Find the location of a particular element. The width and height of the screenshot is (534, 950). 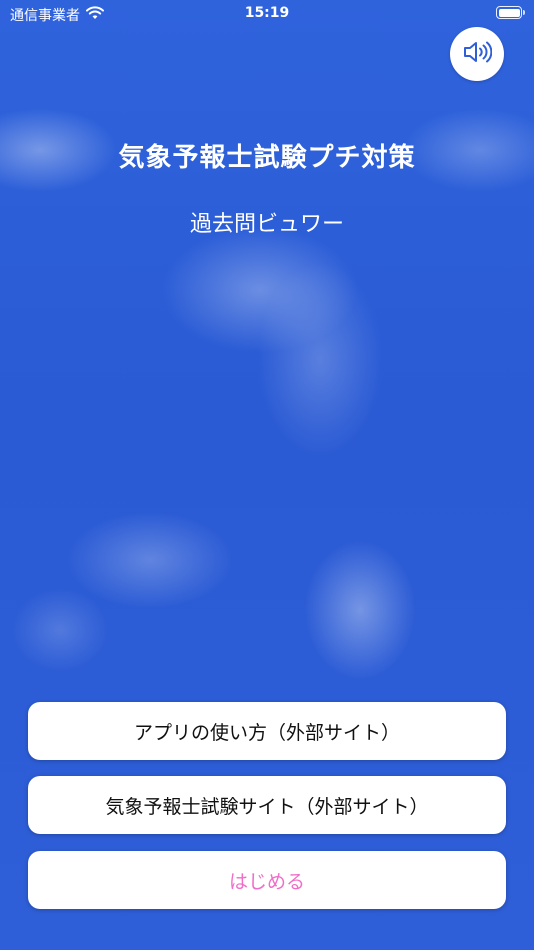

sound-toggle-button is located at coordinates (477, 54).